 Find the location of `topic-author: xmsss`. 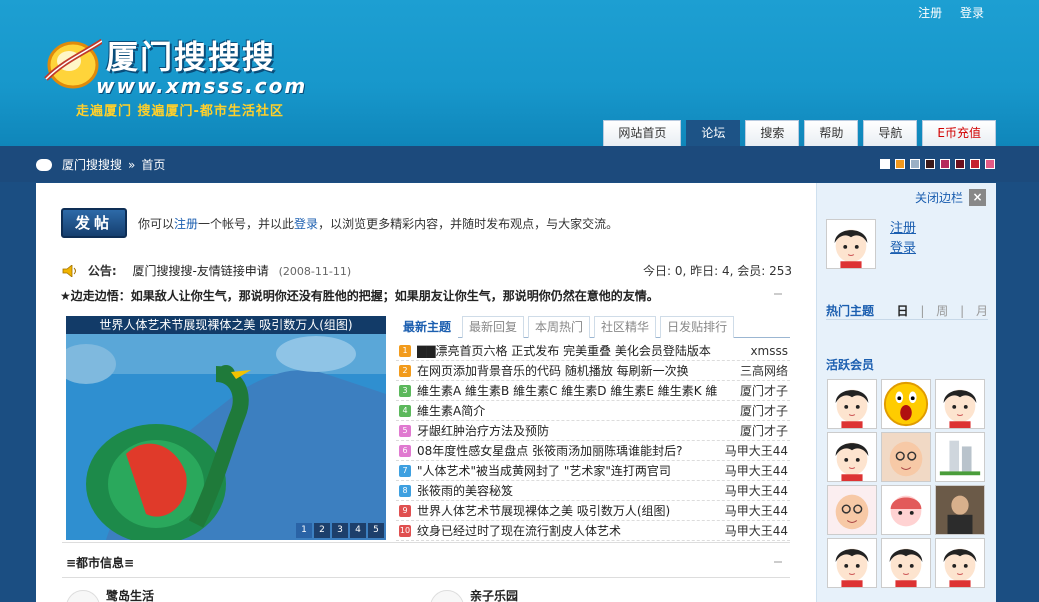

topic-author: xmsss is located at coordinates (769, 351).